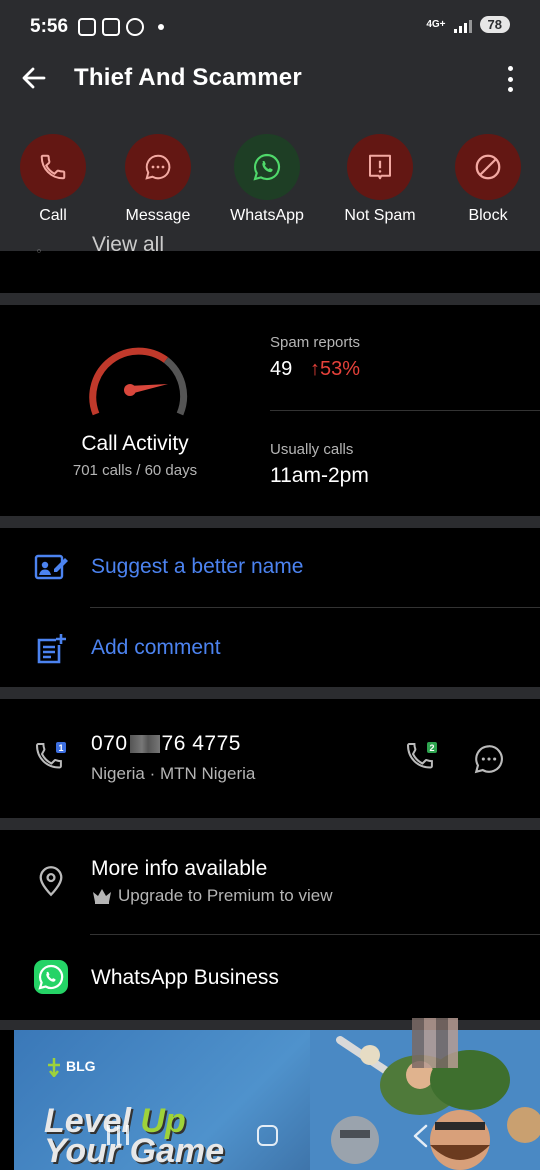 This screenshot has height=1170, width=540. I want to click on view-all-link: View all, so click(128, 250).